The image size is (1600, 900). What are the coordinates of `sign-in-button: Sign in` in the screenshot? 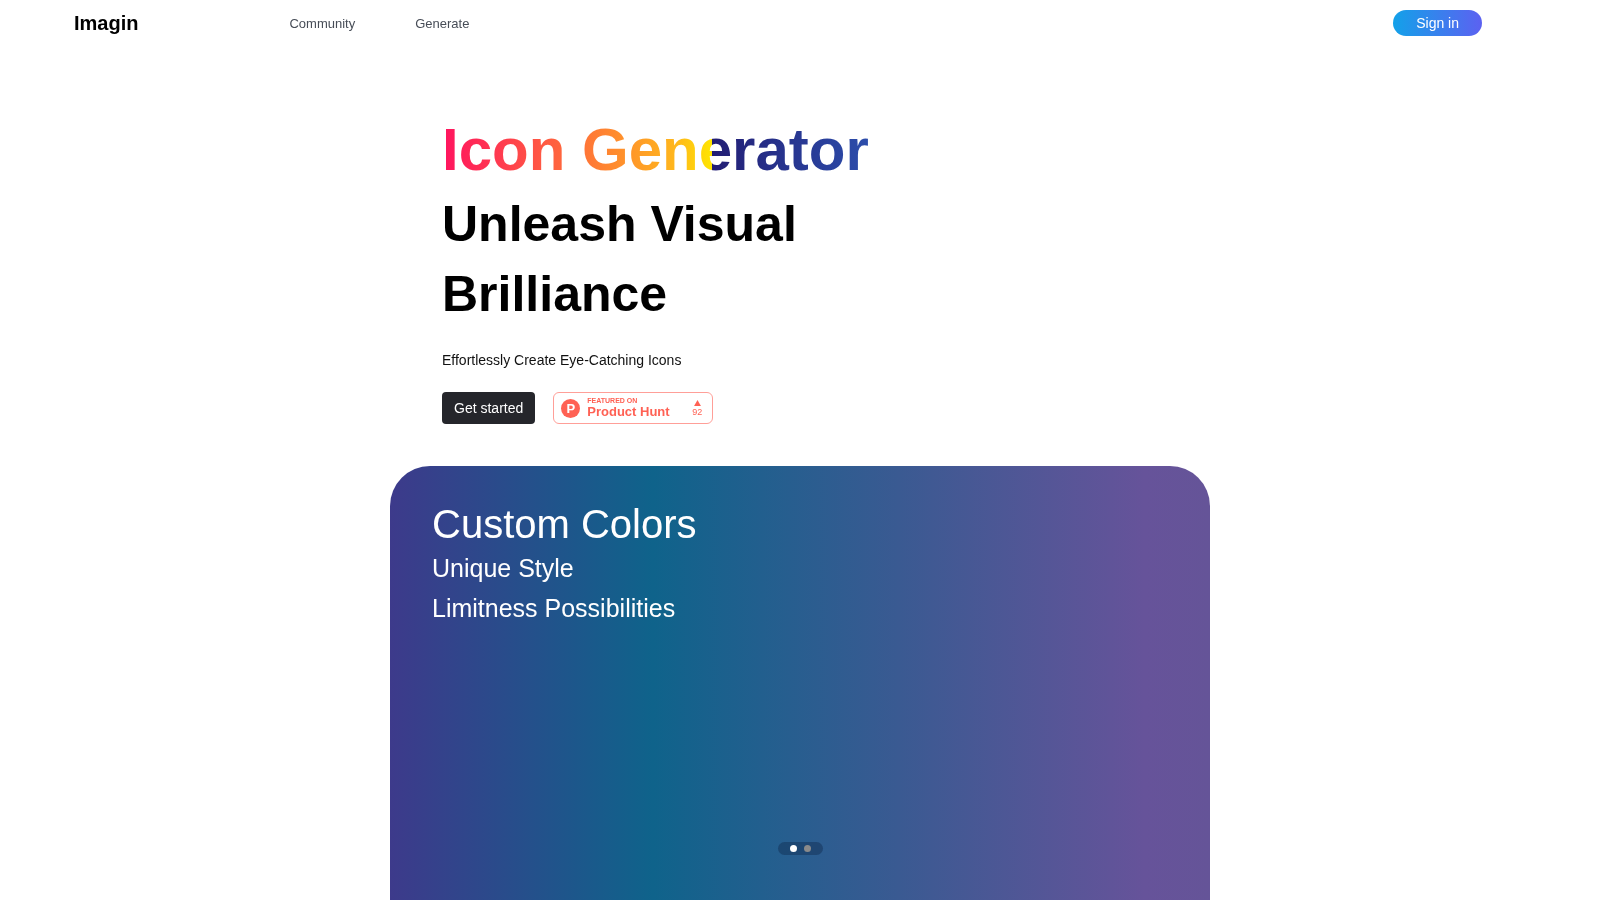 It's located at (1437, 23).